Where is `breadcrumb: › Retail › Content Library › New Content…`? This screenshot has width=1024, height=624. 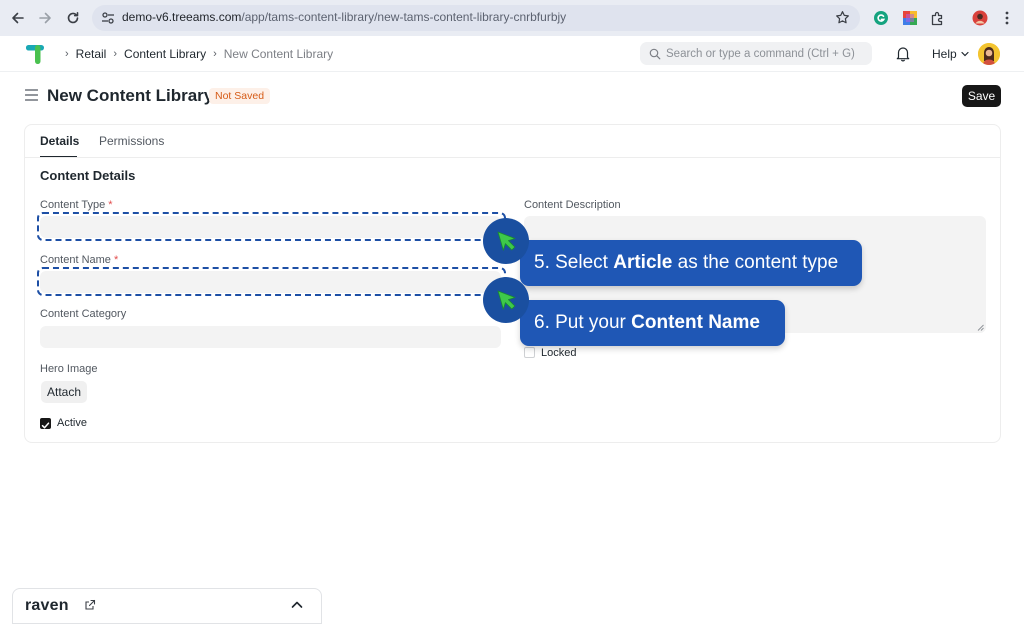 breadcrumb: › Retail › Content Library › New Content… is located at coordinates (195, 54).